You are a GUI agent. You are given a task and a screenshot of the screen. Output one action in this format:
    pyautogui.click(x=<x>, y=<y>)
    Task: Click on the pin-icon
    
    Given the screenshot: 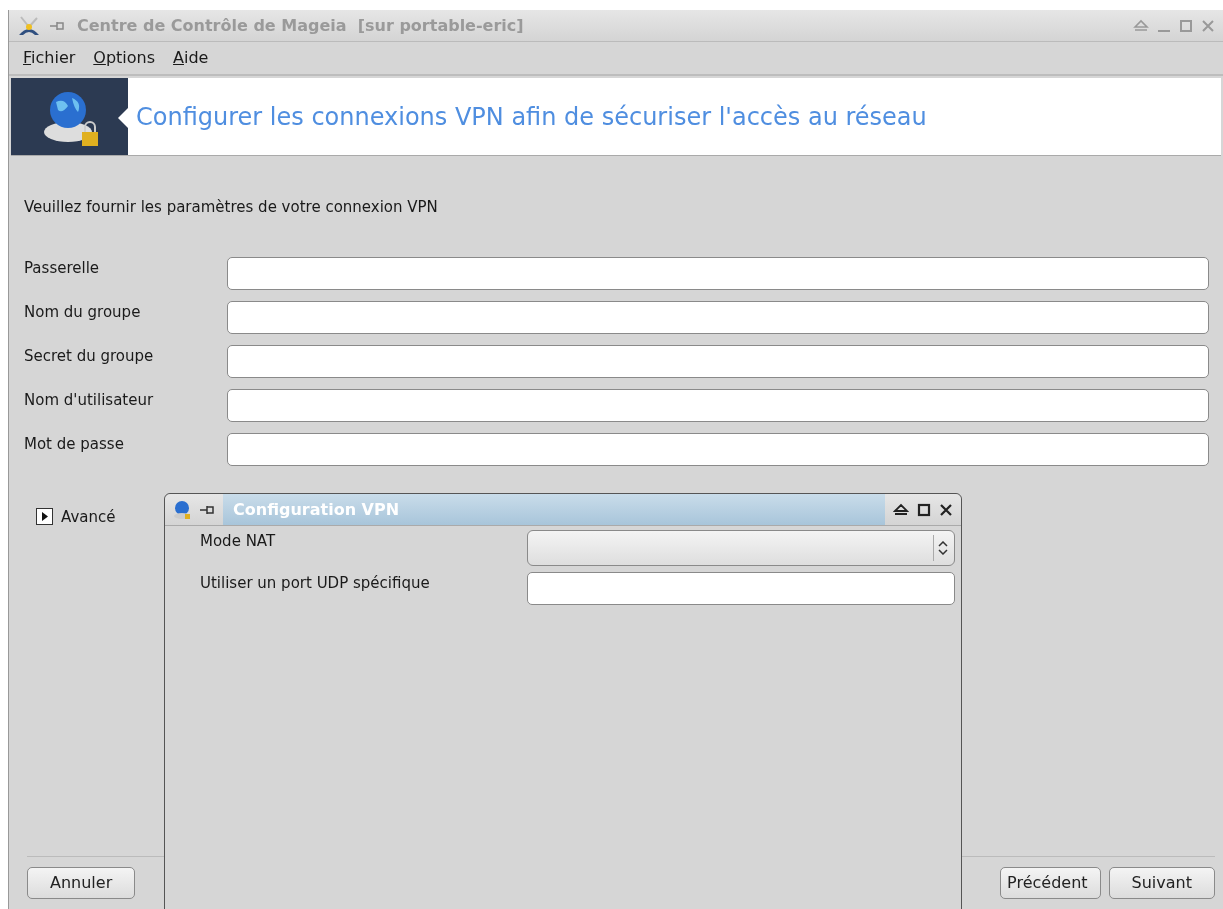 What is the action you would take?
    pyautogui.click(x=207, y=509)
    